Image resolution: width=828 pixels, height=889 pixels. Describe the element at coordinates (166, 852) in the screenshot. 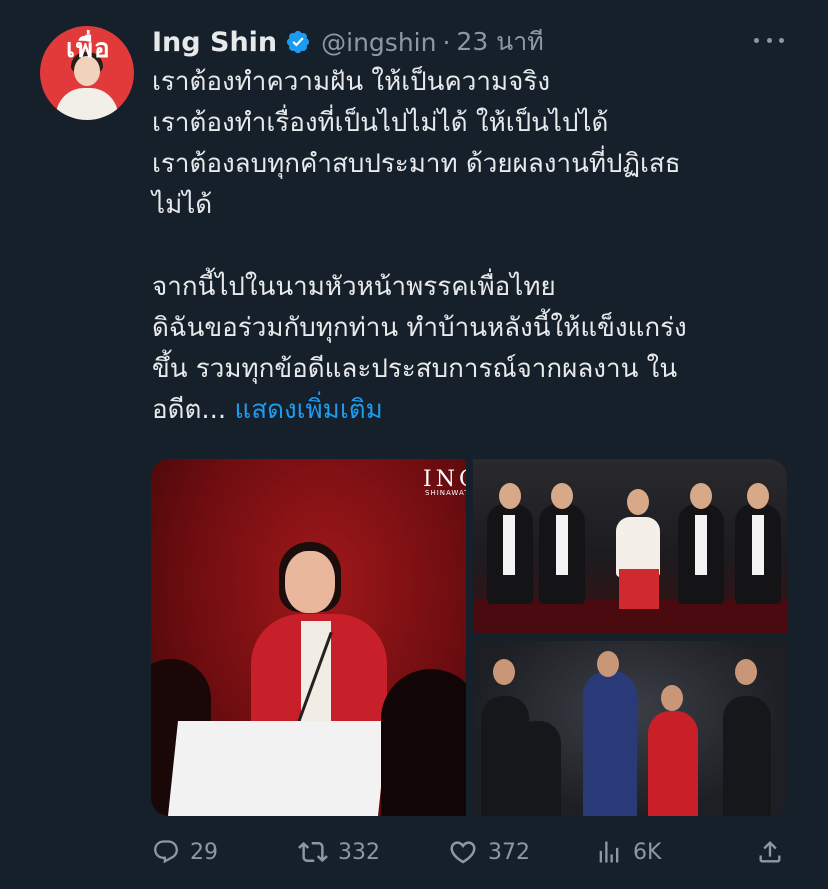

I see `reply-icon` at that location.